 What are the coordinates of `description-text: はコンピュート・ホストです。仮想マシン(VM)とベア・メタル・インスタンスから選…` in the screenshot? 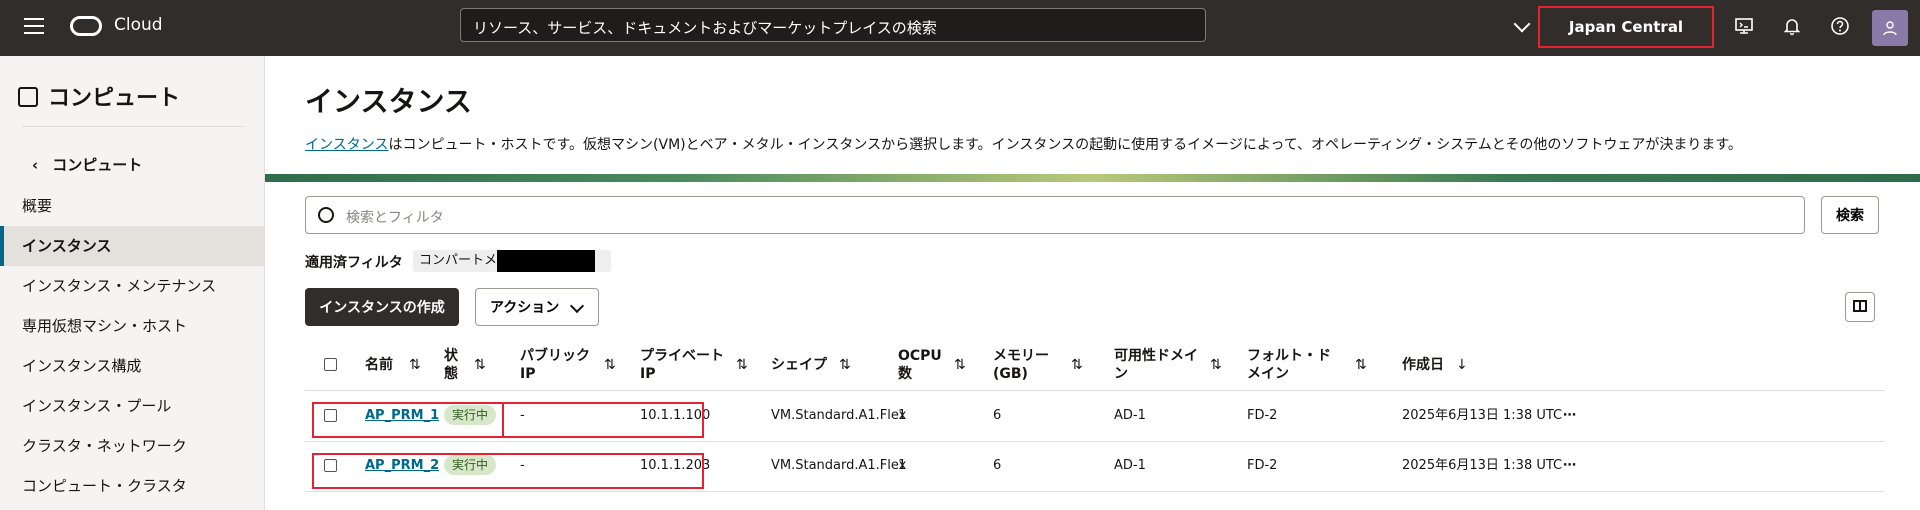 It's located at (1065, 145).